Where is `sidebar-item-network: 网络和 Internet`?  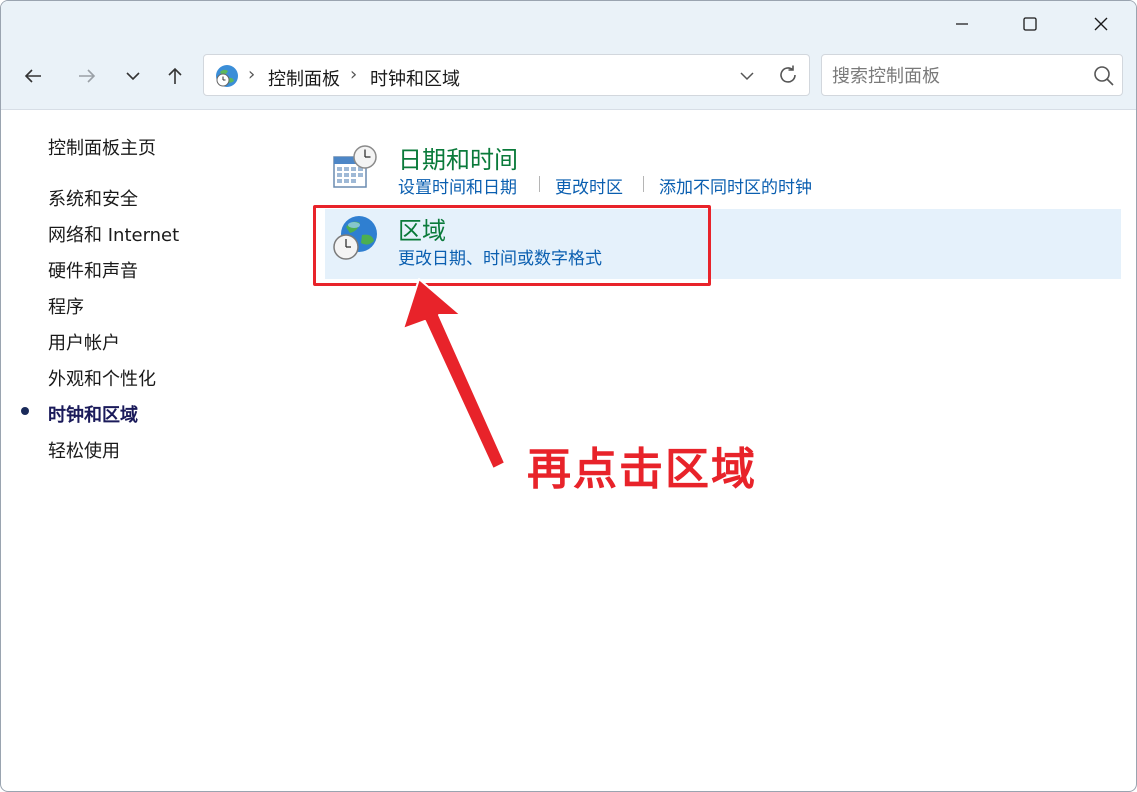
sidebar-item-network: 网络和 Internet is located at coordinates (113, 234).